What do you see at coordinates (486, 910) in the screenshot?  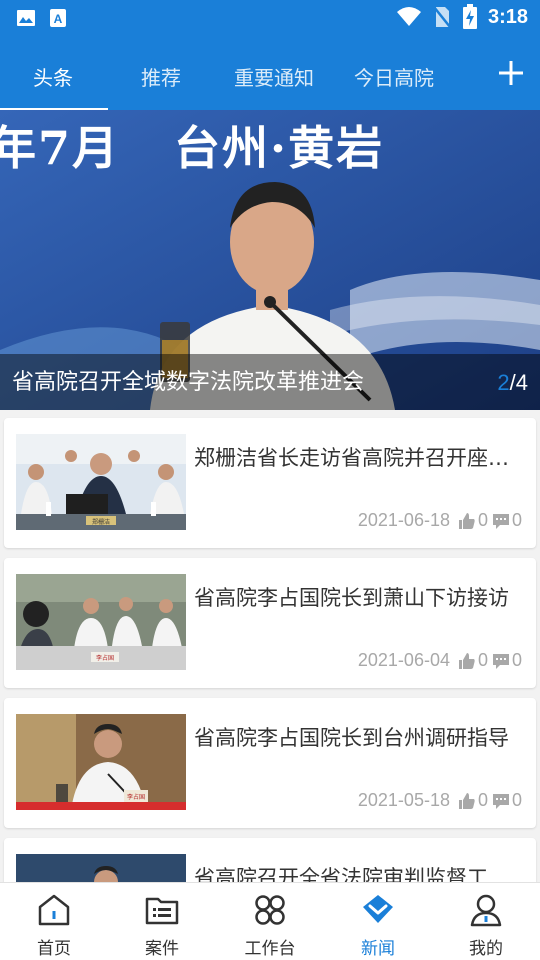 I see `profile-icon` at bounding box center [486, 910].